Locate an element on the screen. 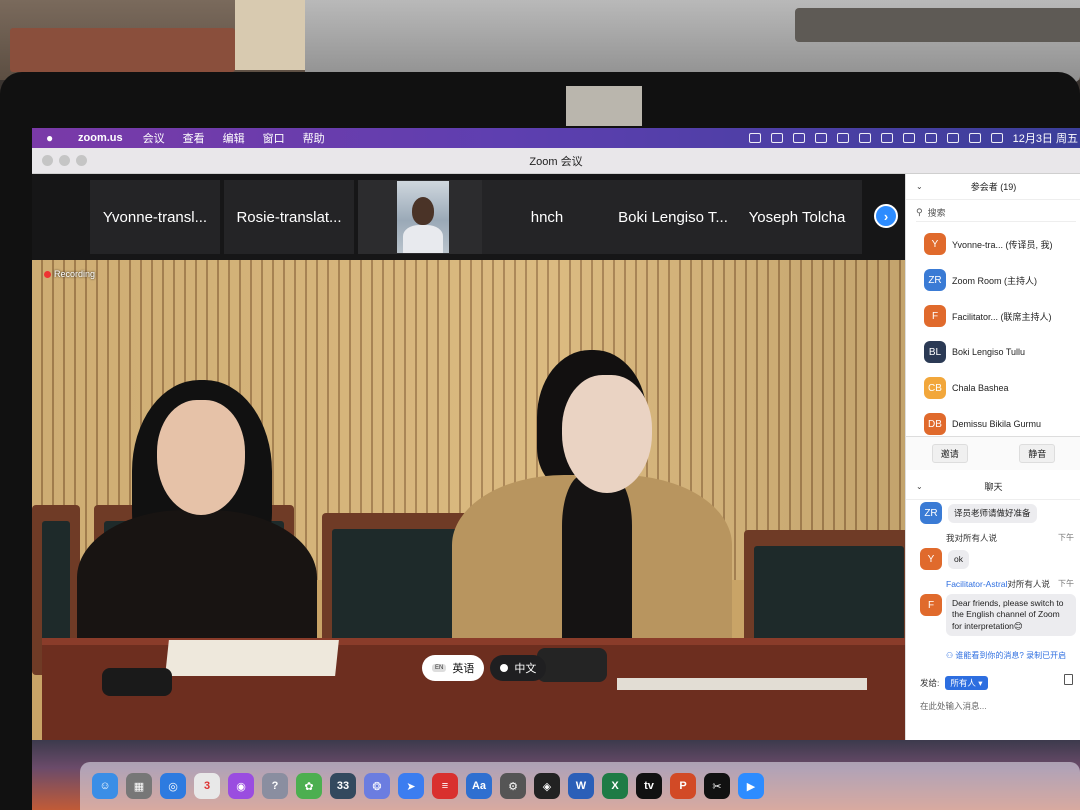 This screenshot has height=810, width=1080. dictionary-icon: Aa is located at coordinates (479, 786).